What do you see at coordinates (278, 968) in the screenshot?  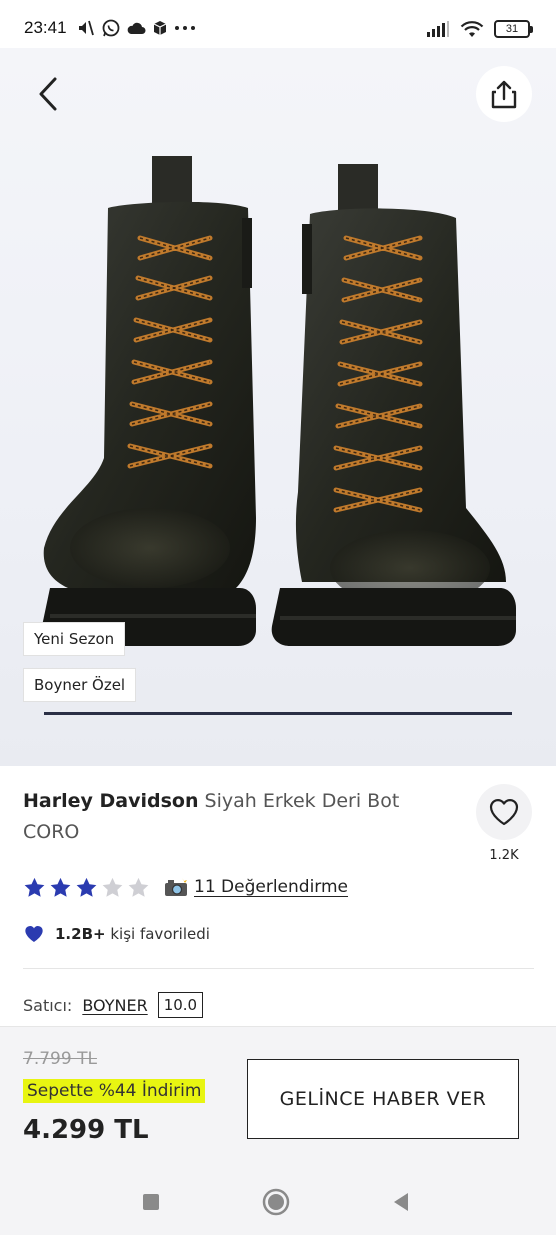 I see `divider` at bounding box center [278, 968].